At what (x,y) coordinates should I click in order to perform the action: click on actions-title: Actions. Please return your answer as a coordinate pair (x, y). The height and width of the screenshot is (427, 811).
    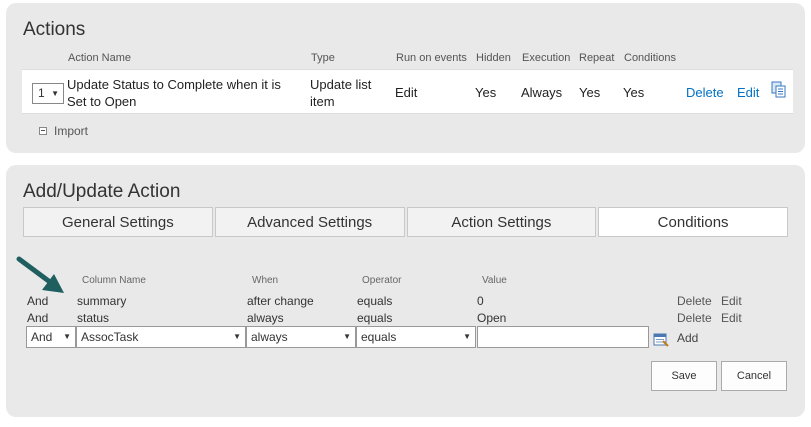
    Looking at the image, I should click on (54, 29).